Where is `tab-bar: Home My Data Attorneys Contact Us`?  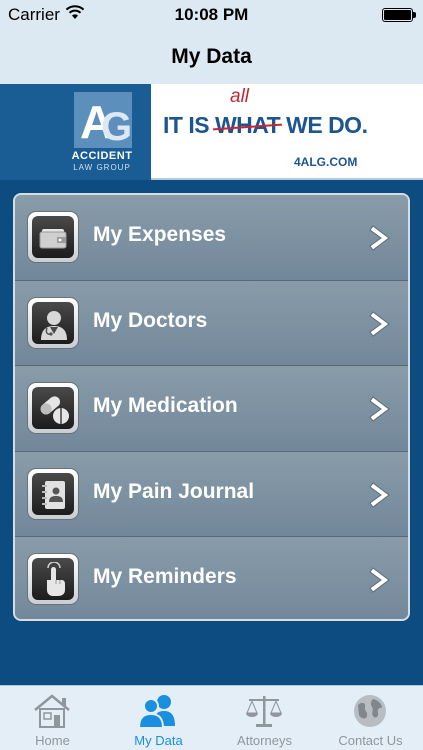 tab-bar: Home My Data Attorneys Contact Us is located at coordinates (211, 717).